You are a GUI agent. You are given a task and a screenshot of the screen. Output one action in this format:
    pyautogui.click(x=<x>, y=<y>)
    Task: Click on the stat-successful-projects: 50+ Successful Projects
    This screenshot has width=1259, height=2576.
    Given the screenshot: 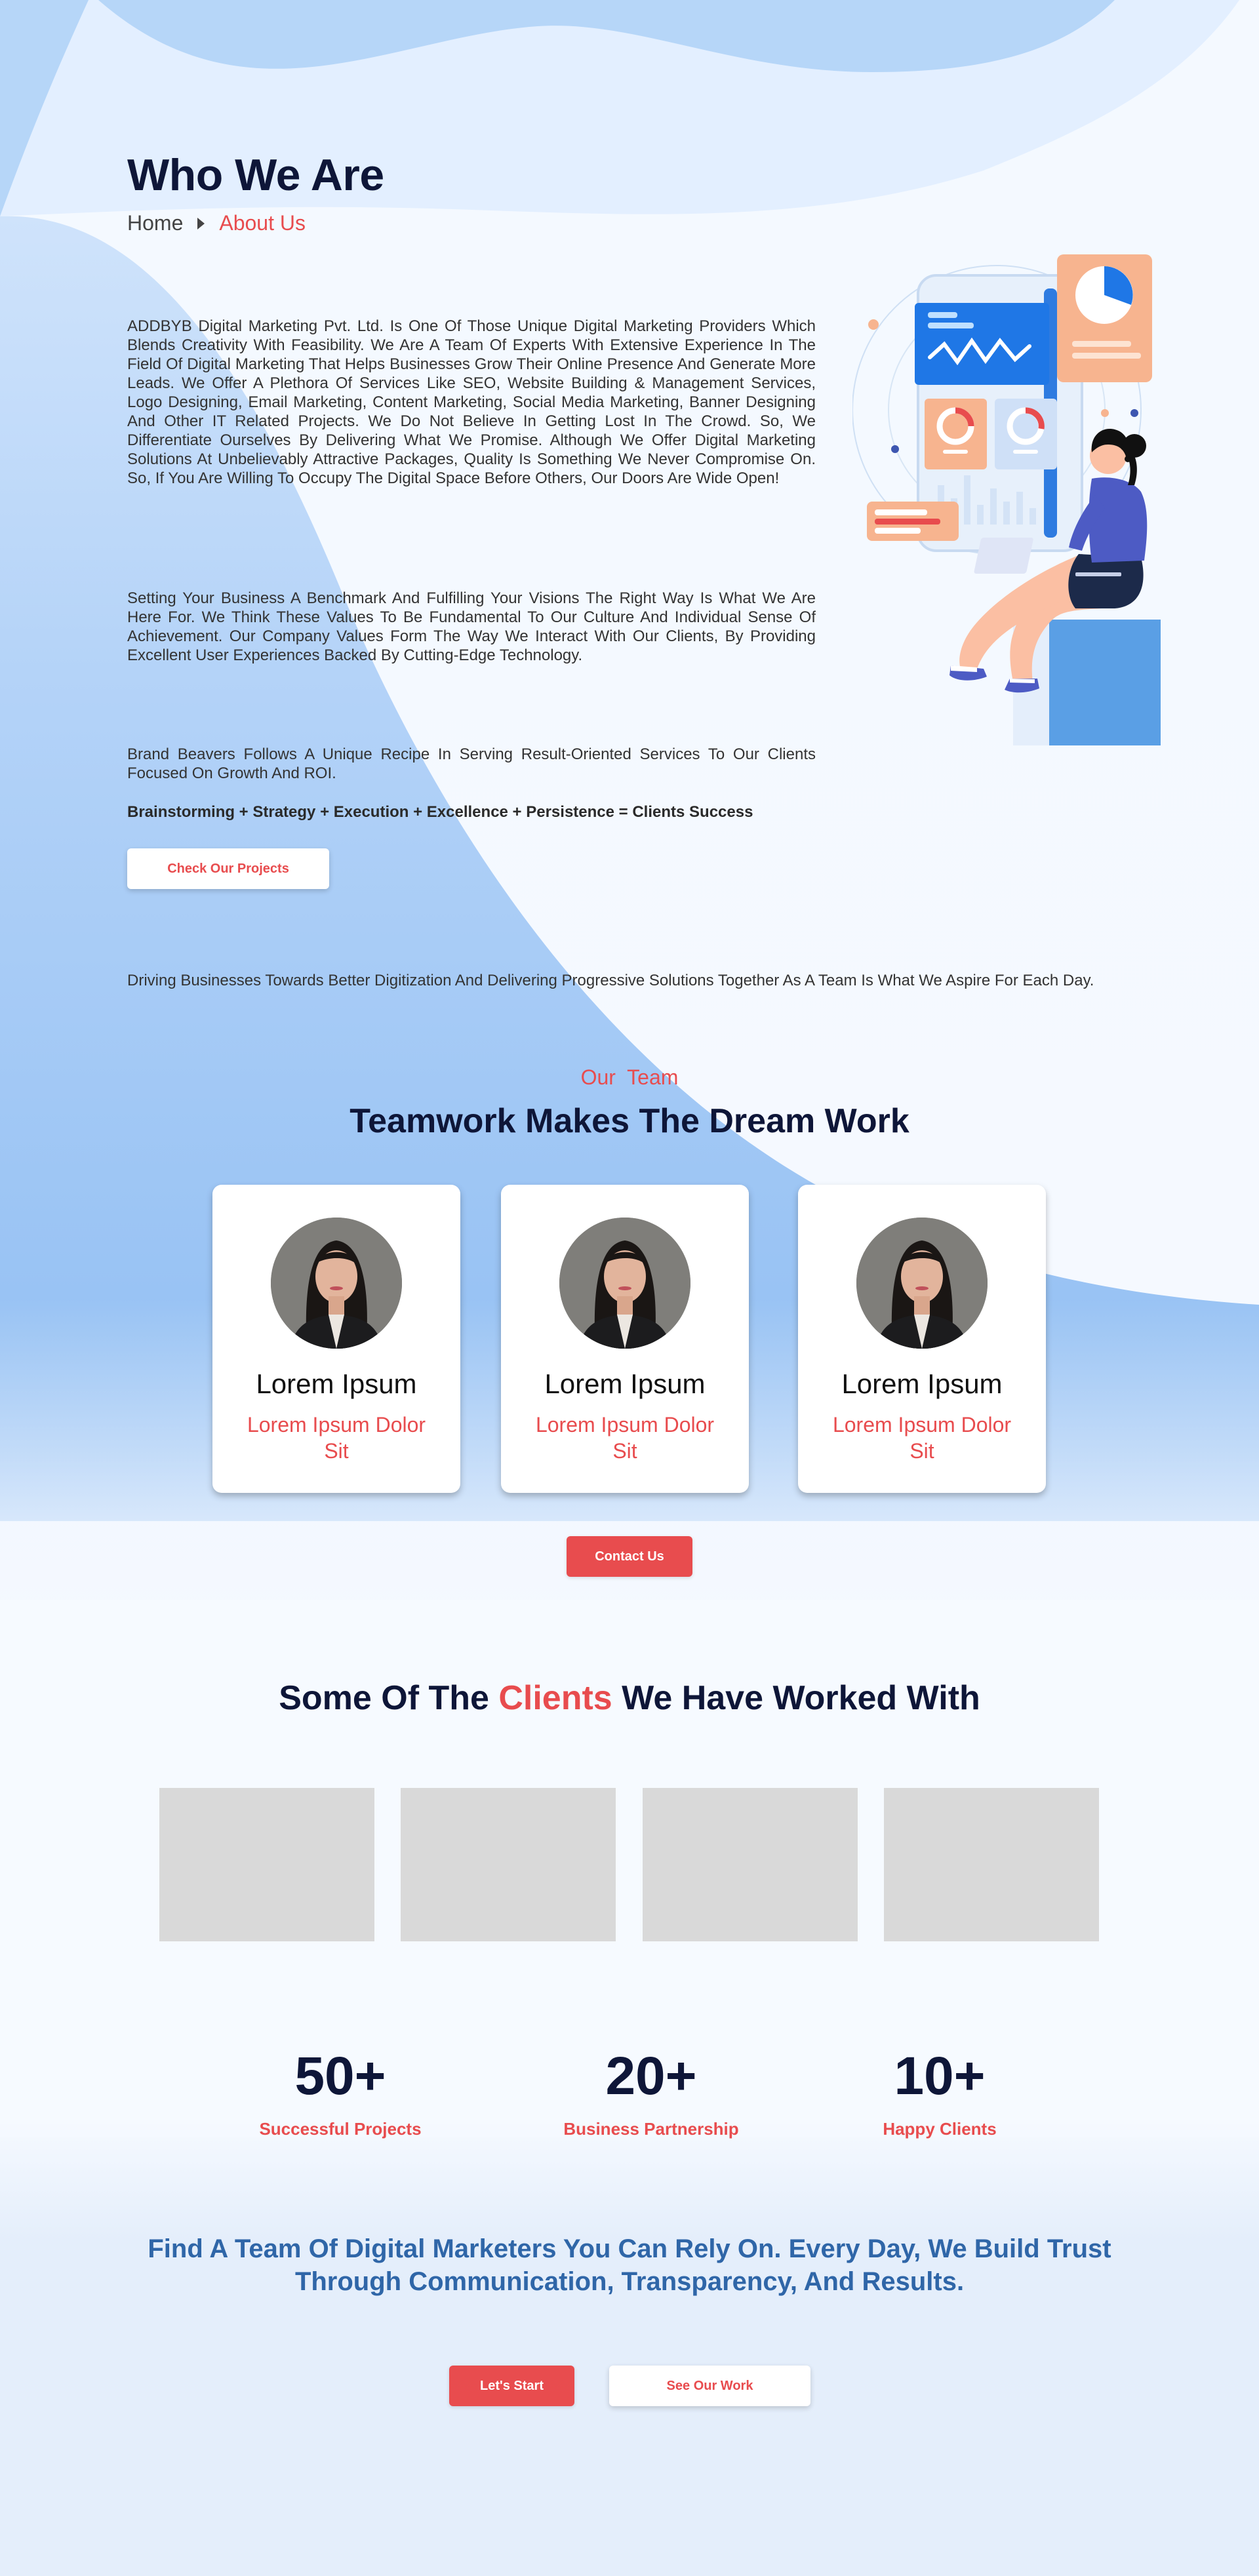 What is the action you would take?
    pyautogui.click(x=341, y=2092)
    